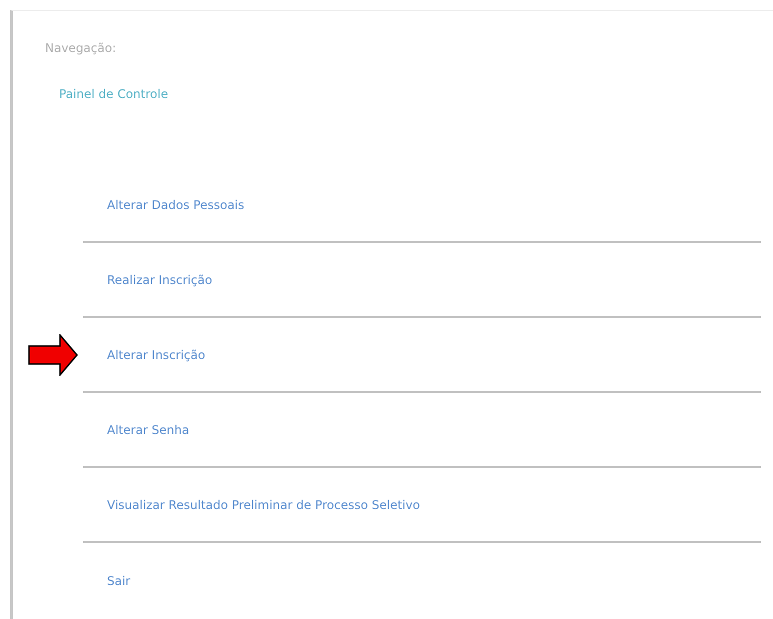 Image resolution: width=773 pixels, height=619 pixels. Describe the element at coordinates (81, 48) in the screenshot. I see `navigation-heading: Navegação:` at that location.